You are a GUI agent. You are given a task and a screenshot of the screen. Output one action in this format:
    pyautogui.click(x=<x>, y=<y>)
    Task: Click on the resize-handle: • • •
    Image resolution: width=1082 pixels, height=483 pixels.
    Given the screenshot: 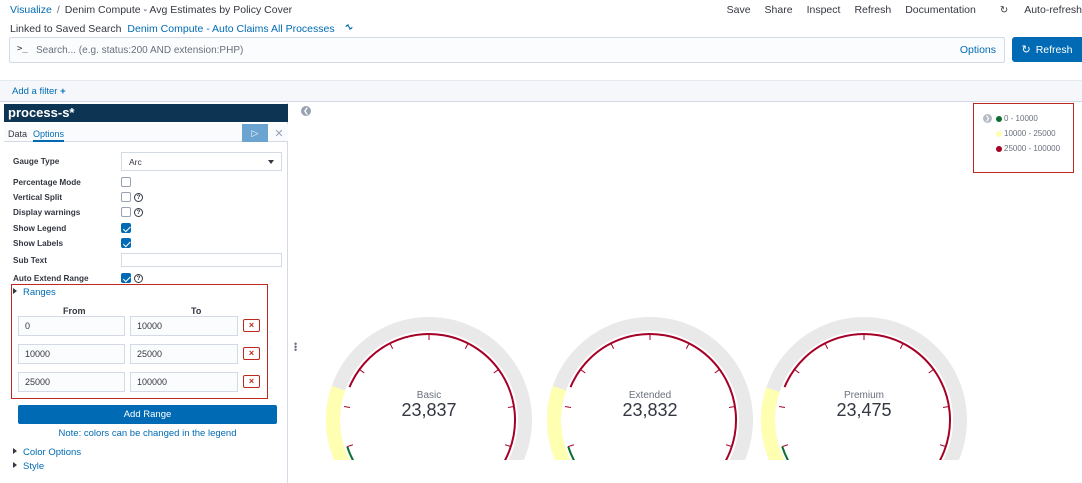 What is the action you would take?
    pyautogui.click(x=296, y=347)
    